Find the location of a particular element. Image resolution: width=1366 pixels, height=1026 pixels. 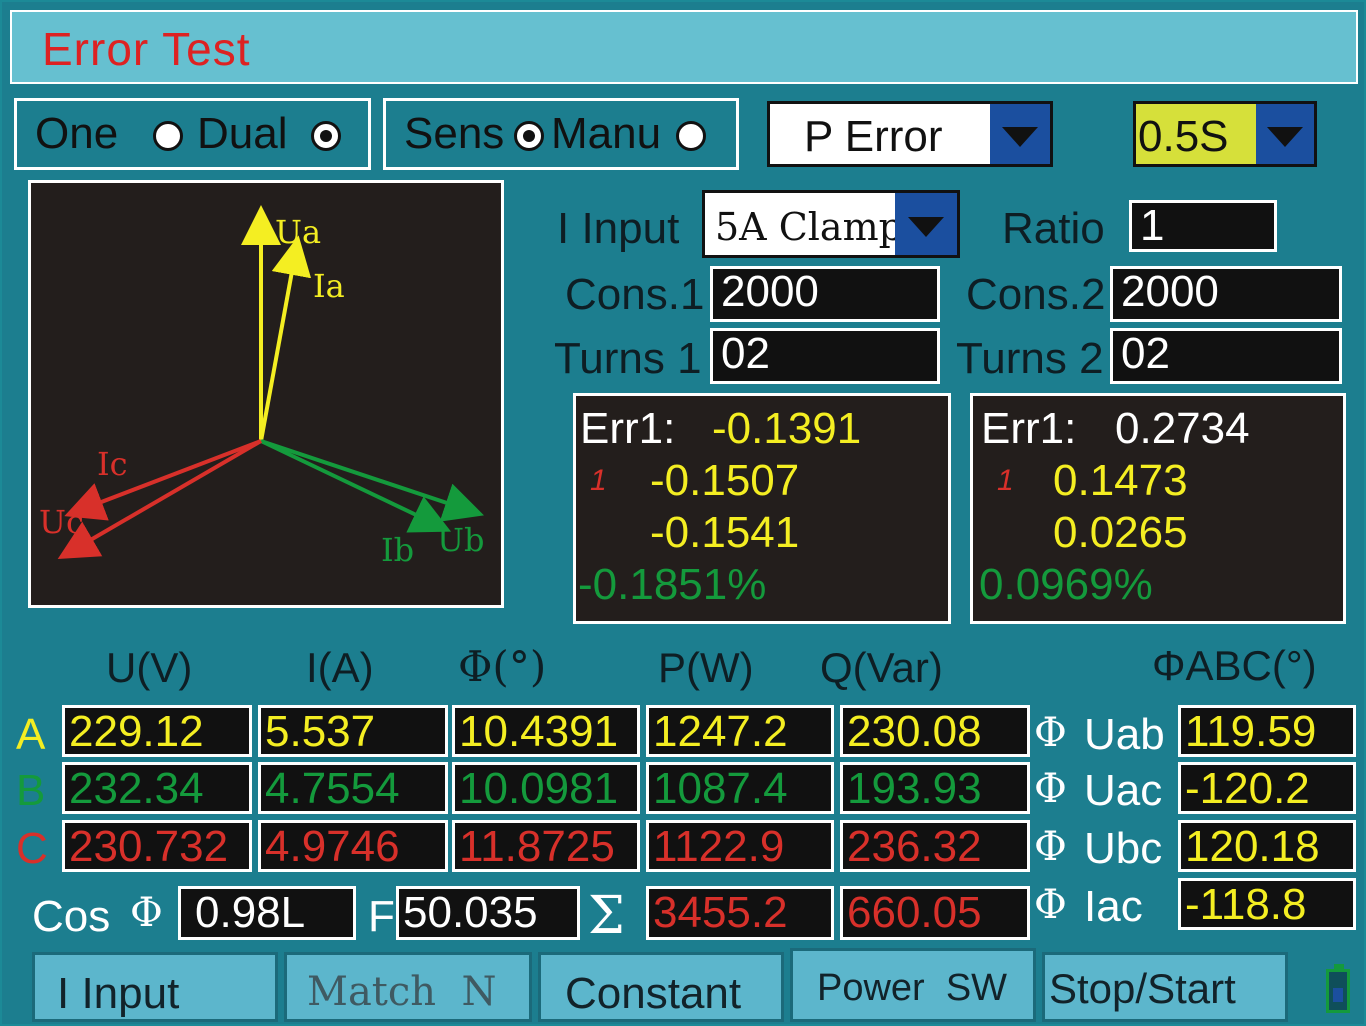

ua-label: Ua is located at coordinates (298, 232).